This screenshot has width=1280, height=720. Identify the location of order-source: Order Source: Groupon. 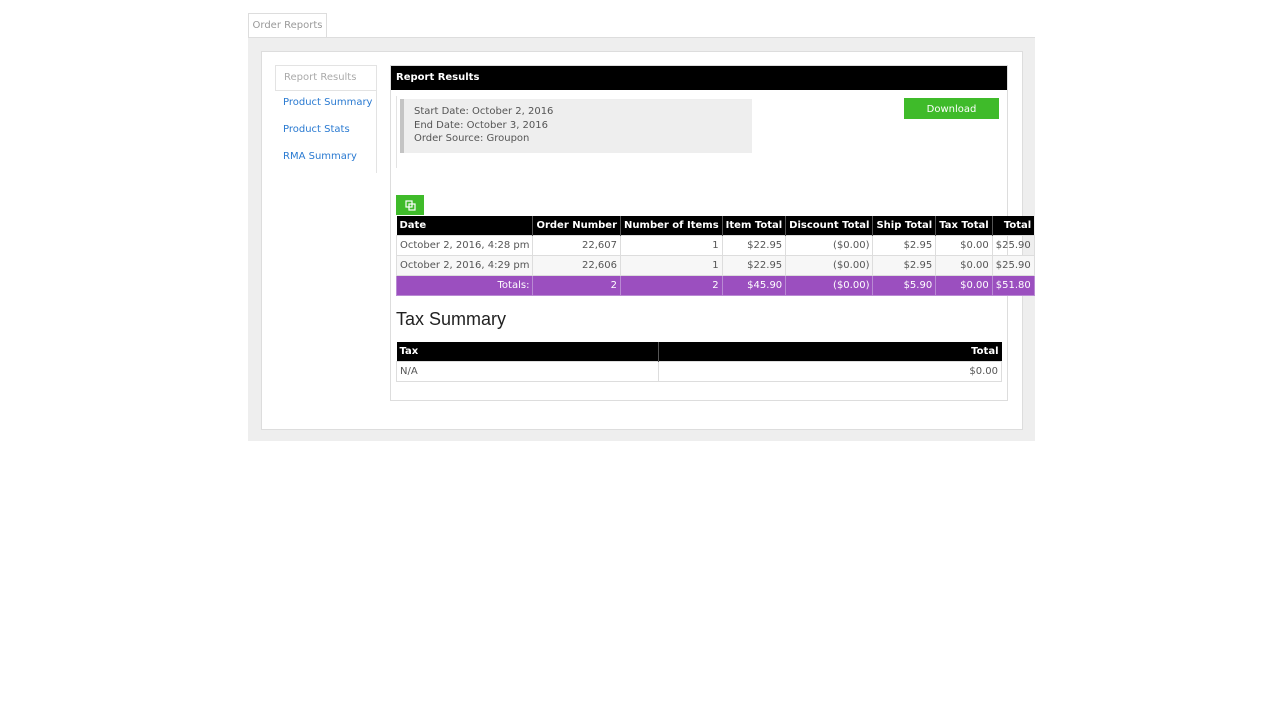
(472, 138).